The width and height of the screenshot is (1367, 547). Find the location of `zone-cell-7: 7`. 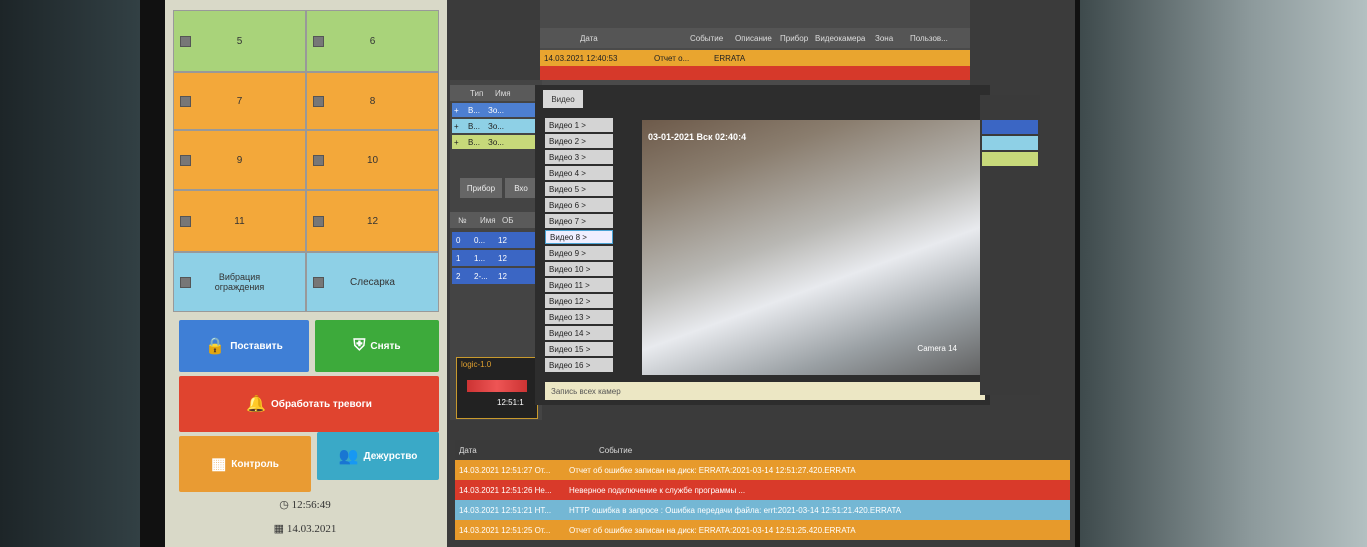

zone-cell-7: 7 is located at coordinates (239, 101).